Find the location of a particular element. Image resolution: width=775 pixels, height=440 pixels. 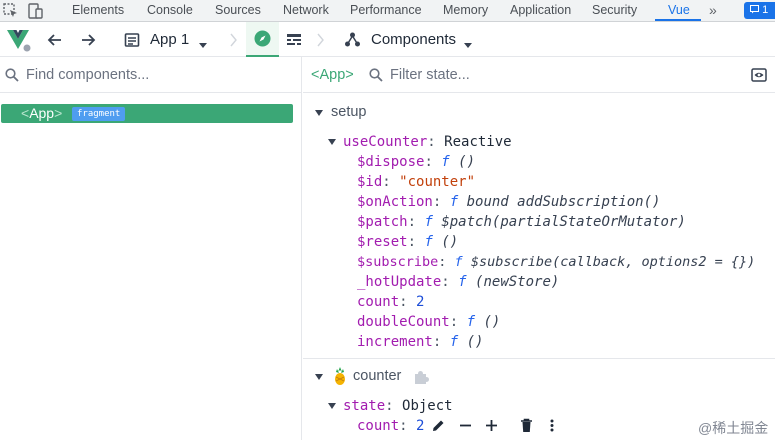

decrement-minus-icon is located at coordinates (465, 427).